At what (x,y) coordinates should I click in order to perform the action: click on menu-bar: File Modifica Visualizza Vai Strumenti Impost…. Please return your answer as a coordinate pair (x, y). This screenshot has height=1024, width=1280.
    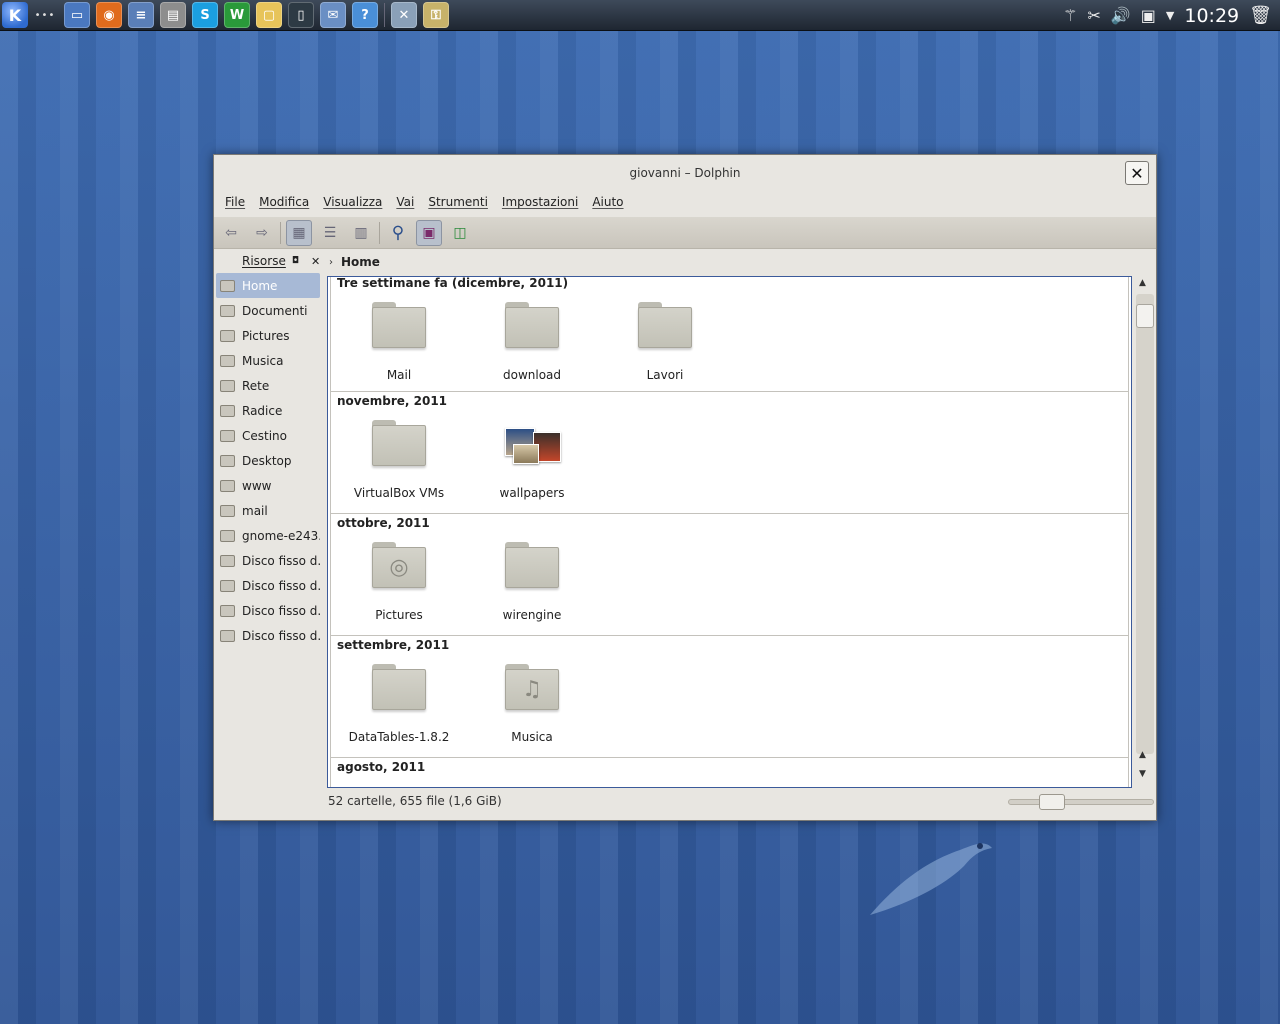
    Looking at the image, I should click on (424, 204).